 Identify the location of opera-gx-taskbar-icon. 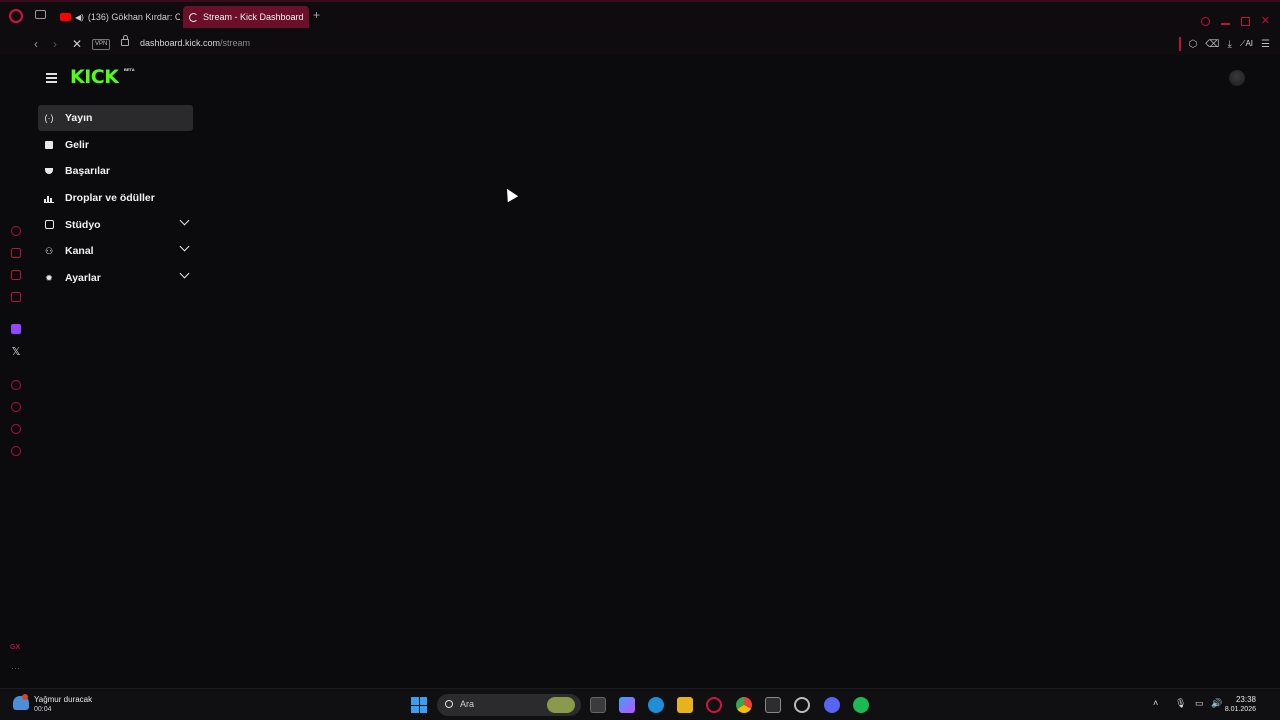
(714, 705).